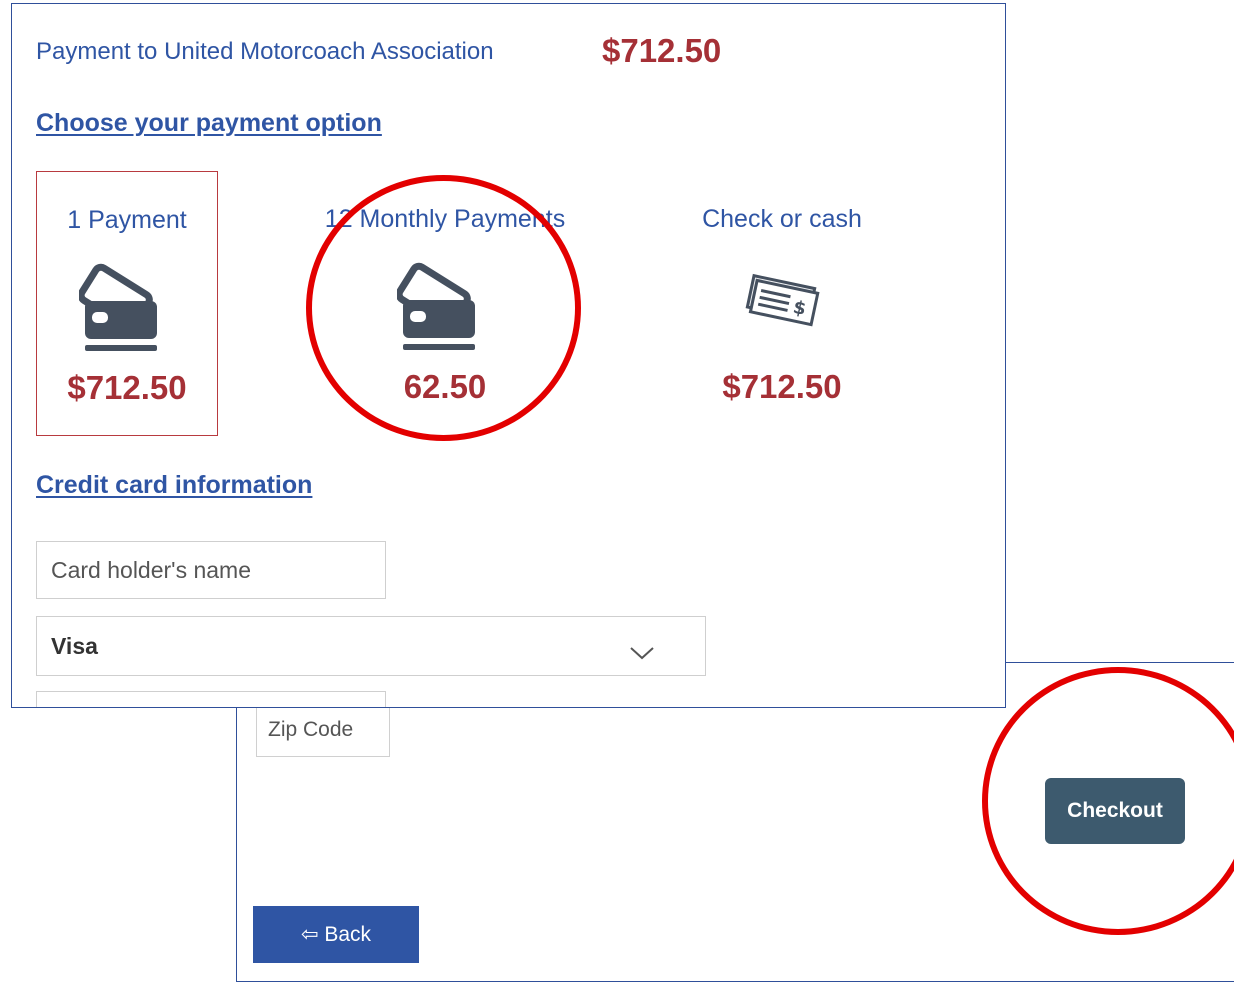  What do you see at coordinates (445, 219) in the screenshot?
I see `option-label: 12 Monthly Payments` at bounding box center [445, 219].